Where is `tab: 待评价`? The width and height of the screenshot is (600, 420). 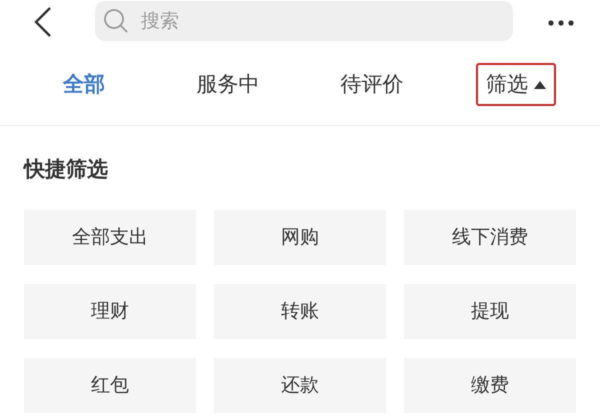
tab: 待评价 is located at coordinates (372, 84).